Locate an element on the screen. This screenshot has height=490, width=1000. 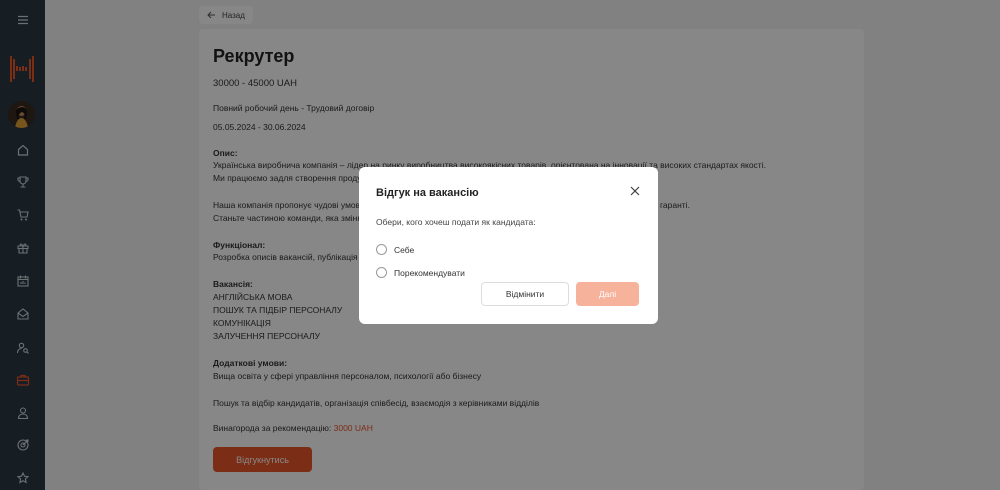
next-button: Далі is located at coordinates (607, 294).